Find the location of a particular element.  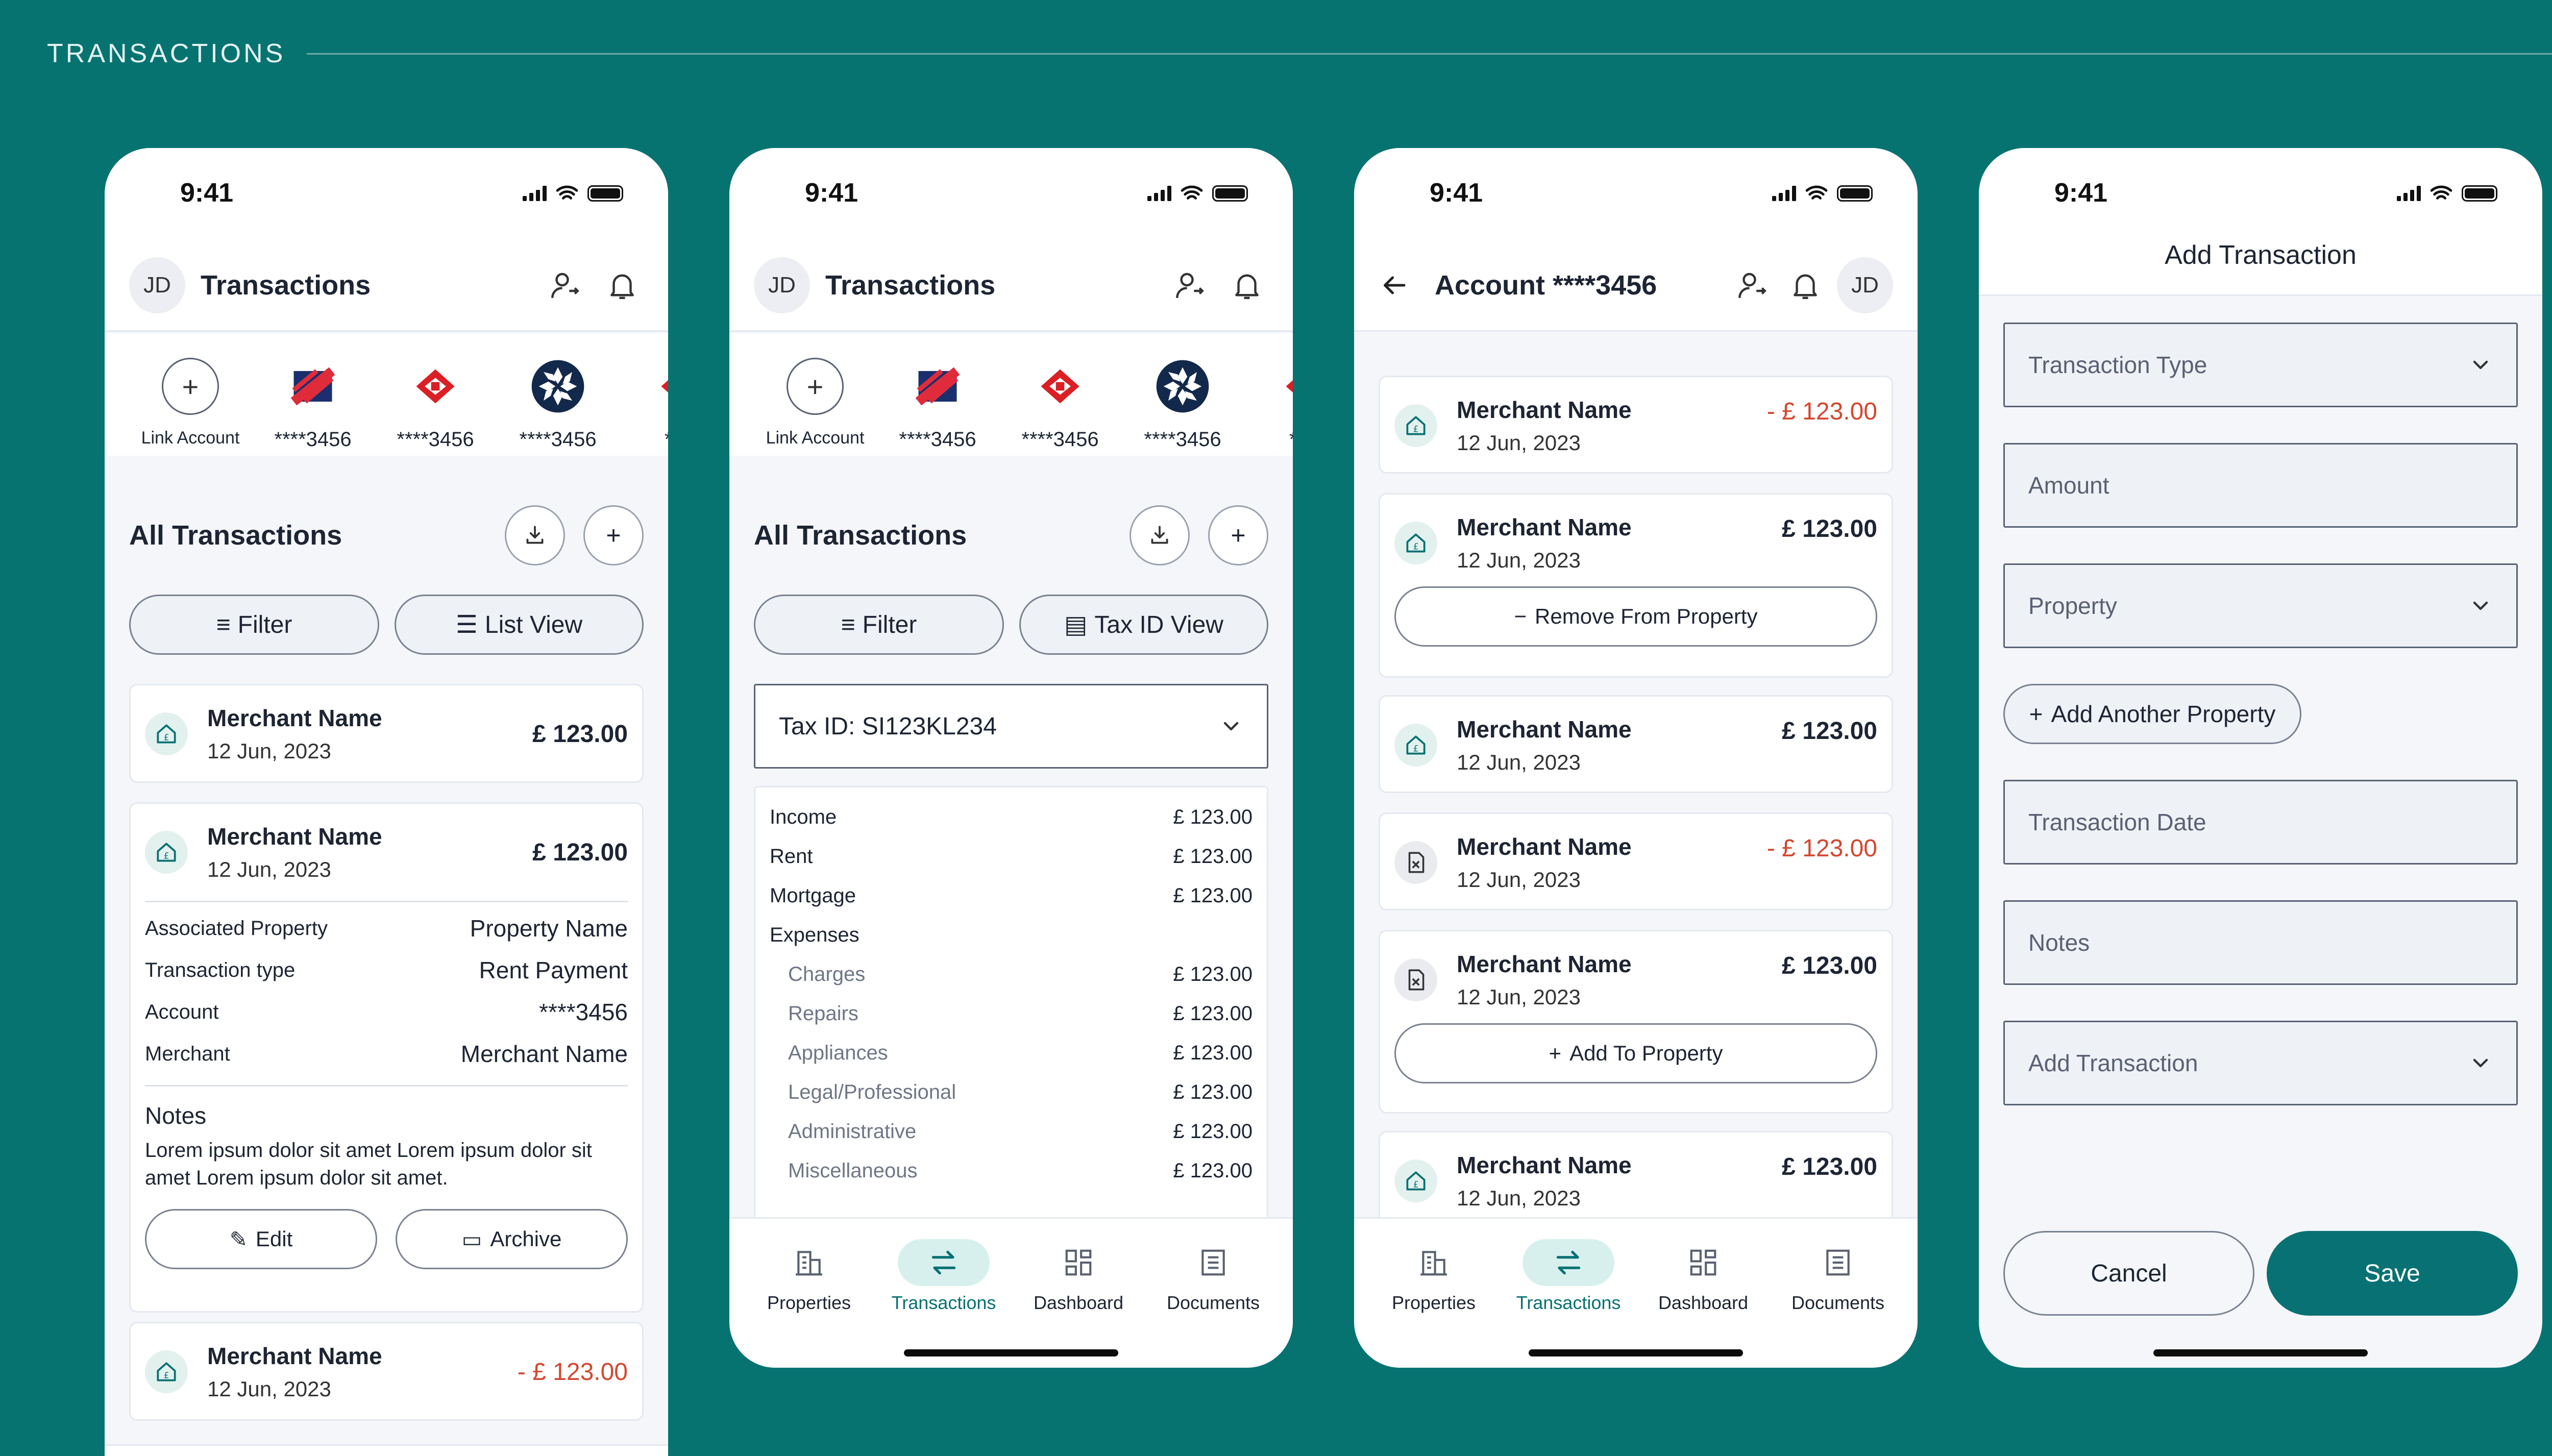

transaction-type-select: Transaction Type is located at coordinates (2260, 365).